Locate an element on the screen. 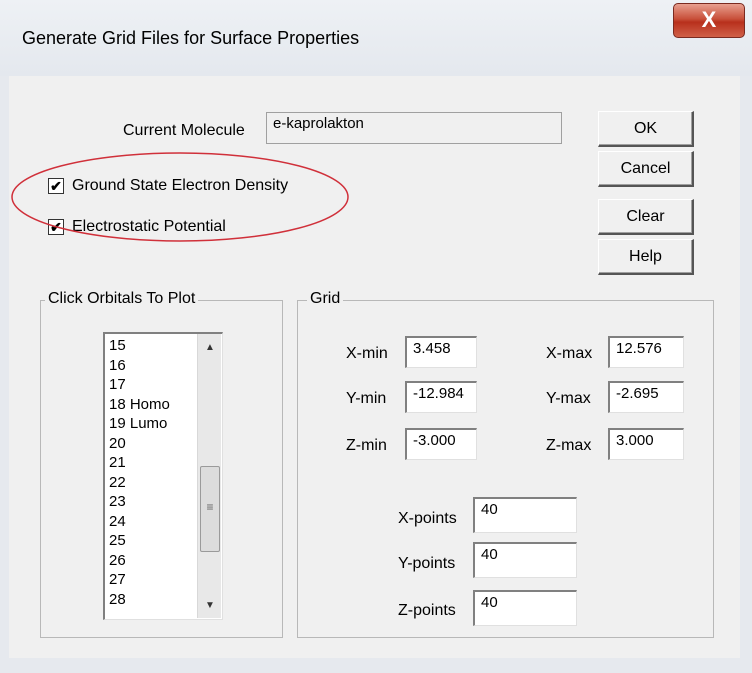 The width and height of the screenshot is (752, 673). orbitals-group-title: Click Orbitals To Plot is located at coordinates (122, 299).